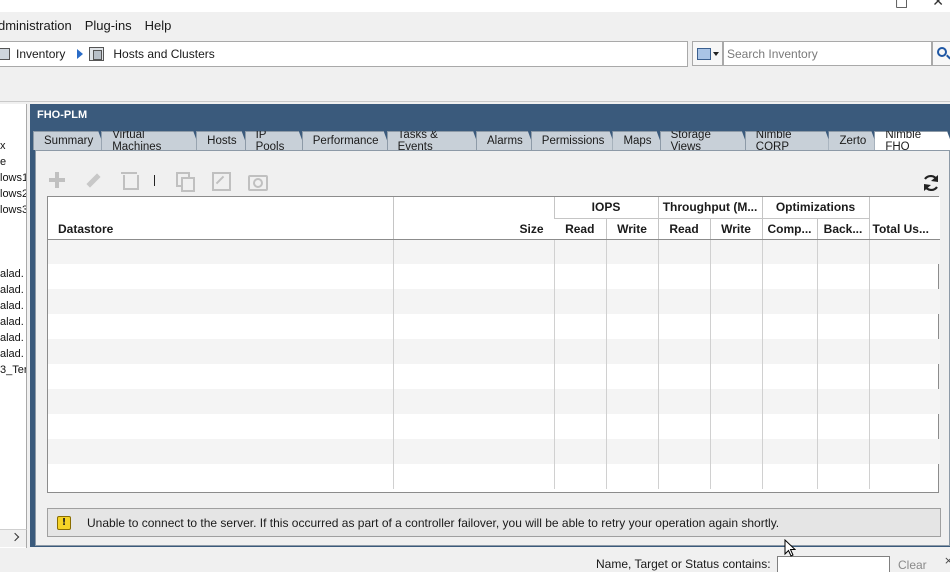  Describe the element at coordinates (222, 140) in the screenshot. I see `tab-hosts: Hosts` at that location.